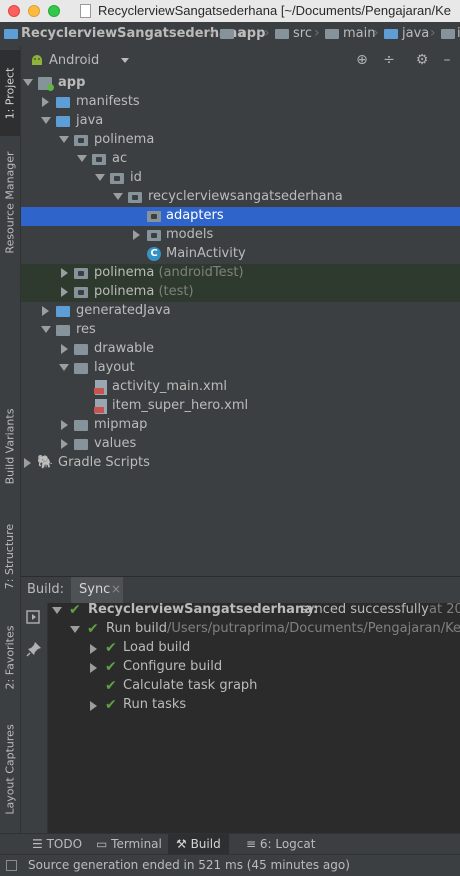 This screenshot has width=460, height=876. I want to click on tab-favorites: 2: Favorites, so click(10, 657).